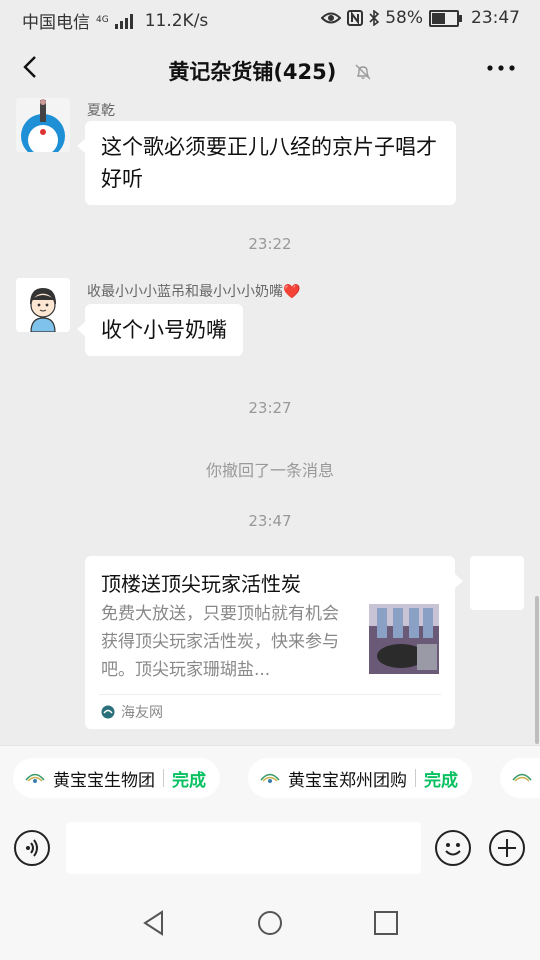  I want to click on plus-glyph-icon, so click(507, 848).